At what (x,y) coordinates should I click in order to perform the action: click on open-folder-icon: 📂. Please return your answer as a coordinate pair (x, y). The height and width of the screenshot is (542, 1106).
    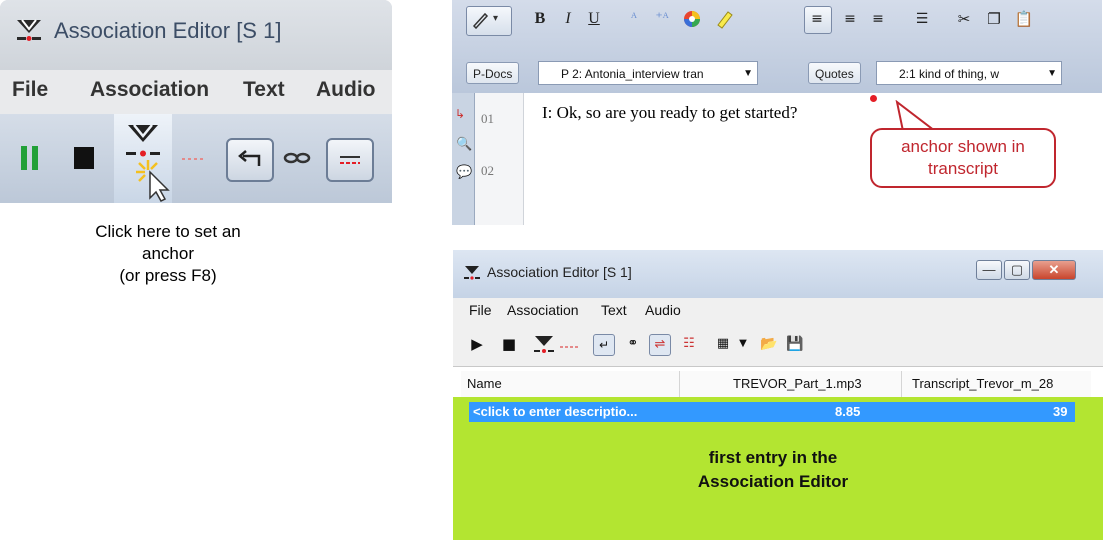
    Looking at the image, I should click on (769, 344).